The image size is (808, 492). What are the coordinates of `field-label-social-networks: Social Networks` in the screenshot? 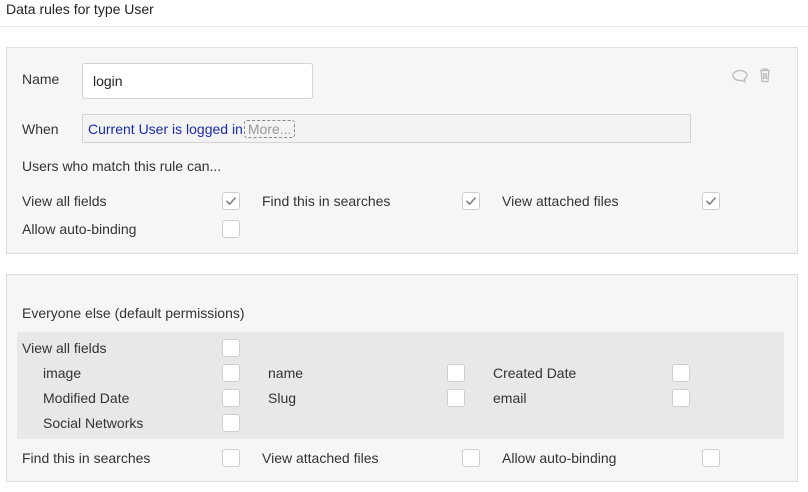 It's located at (93, 423).